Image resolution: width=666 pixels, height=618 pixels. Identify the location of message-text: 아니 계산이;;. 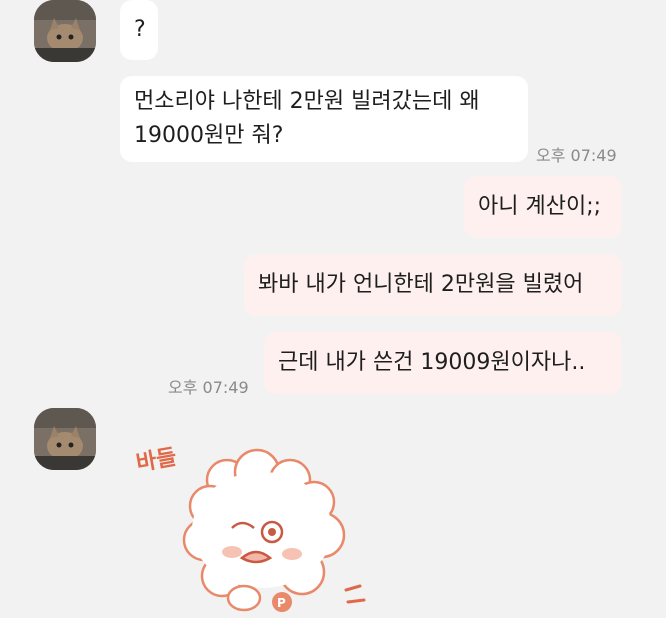
(540, 206).